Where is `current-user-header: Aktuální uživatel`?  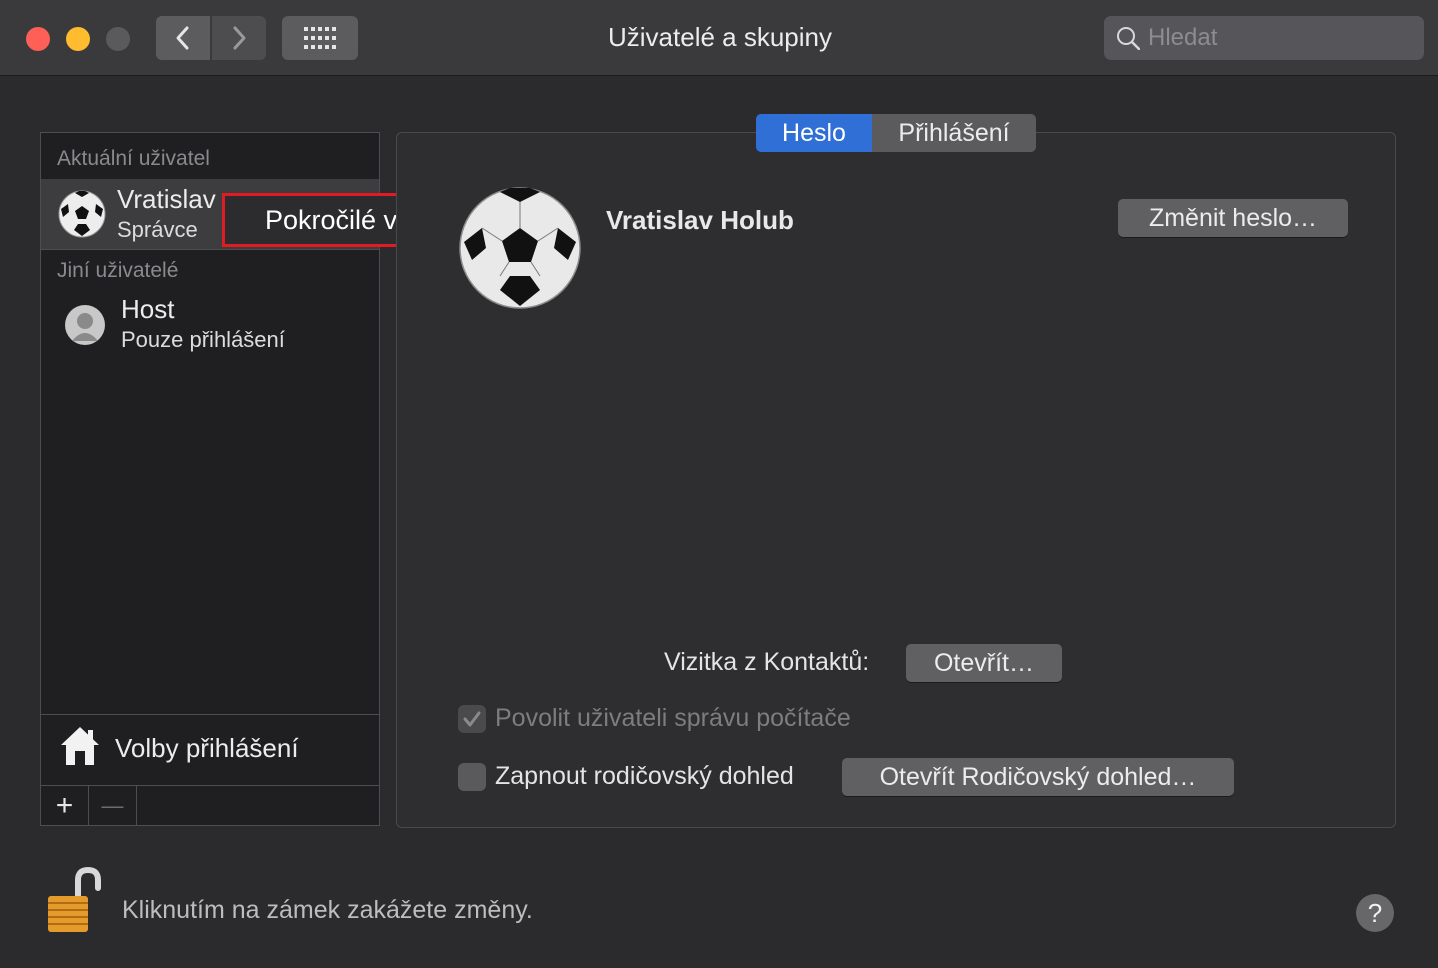 current-user-header: Aktuální uživatel is located at coordinates (133, 158).